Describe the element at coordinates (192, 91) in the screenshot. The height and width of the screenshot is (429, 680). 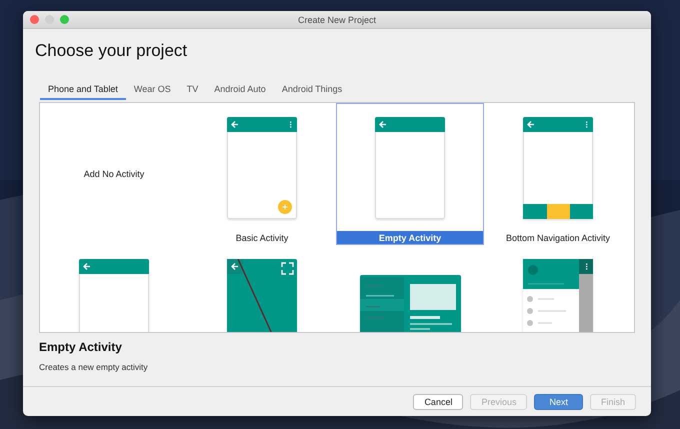
I see `tab: TV` at that location.